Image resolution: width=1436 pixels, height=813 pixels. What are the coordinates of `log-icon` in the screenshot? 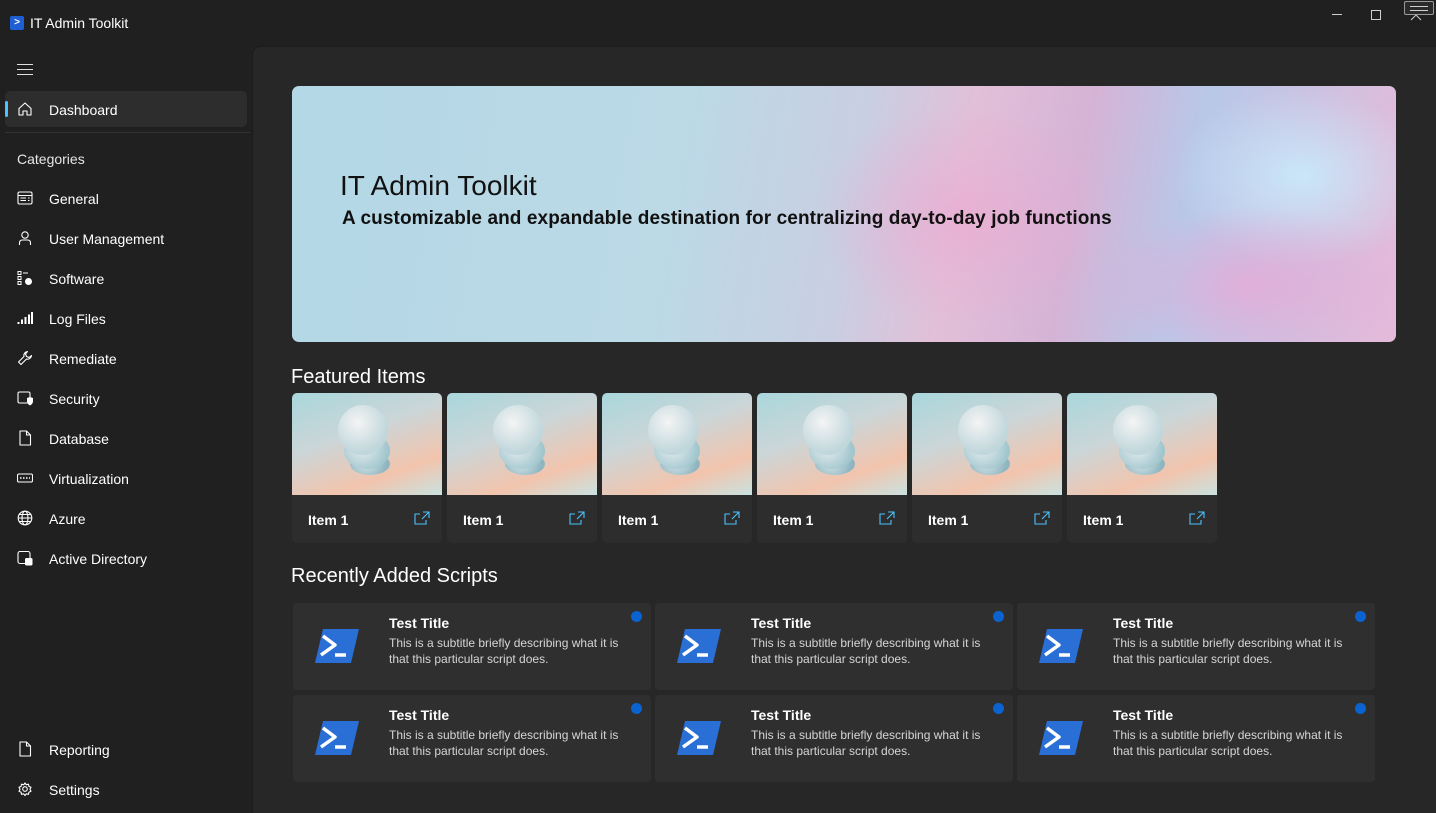 It's located at (25, 318).